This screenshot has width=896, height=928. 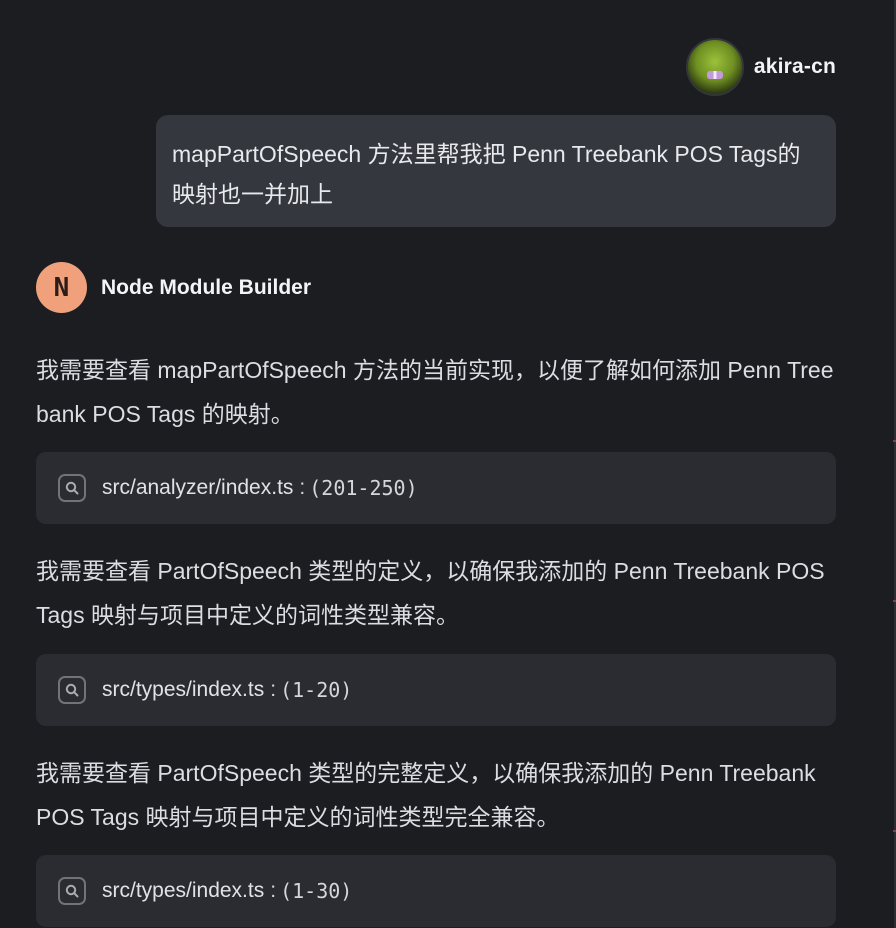 What do you see at coordinates (436, 488) in the screenshot?
I see `tool-call-card: src/analyzer/index.ts : (201-250)` at bounding box center [436, 488].